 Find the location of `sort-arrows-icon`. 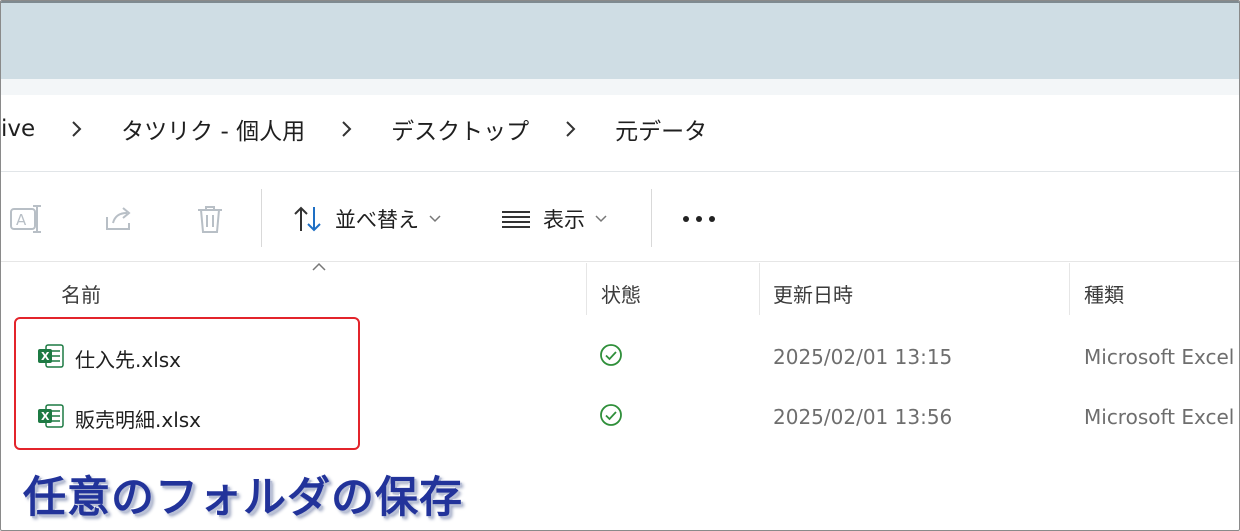

sort-arrows-icon is located at coordinates (307, 219).